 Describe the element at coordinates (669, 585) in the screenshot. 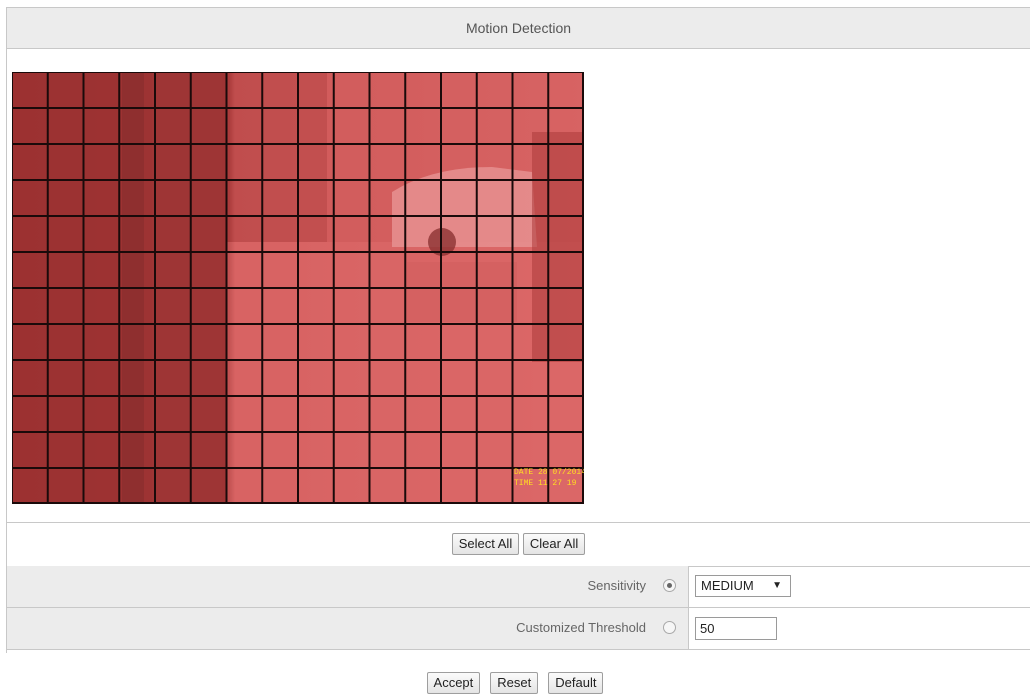

I see `sensitivity-radio` at that location.